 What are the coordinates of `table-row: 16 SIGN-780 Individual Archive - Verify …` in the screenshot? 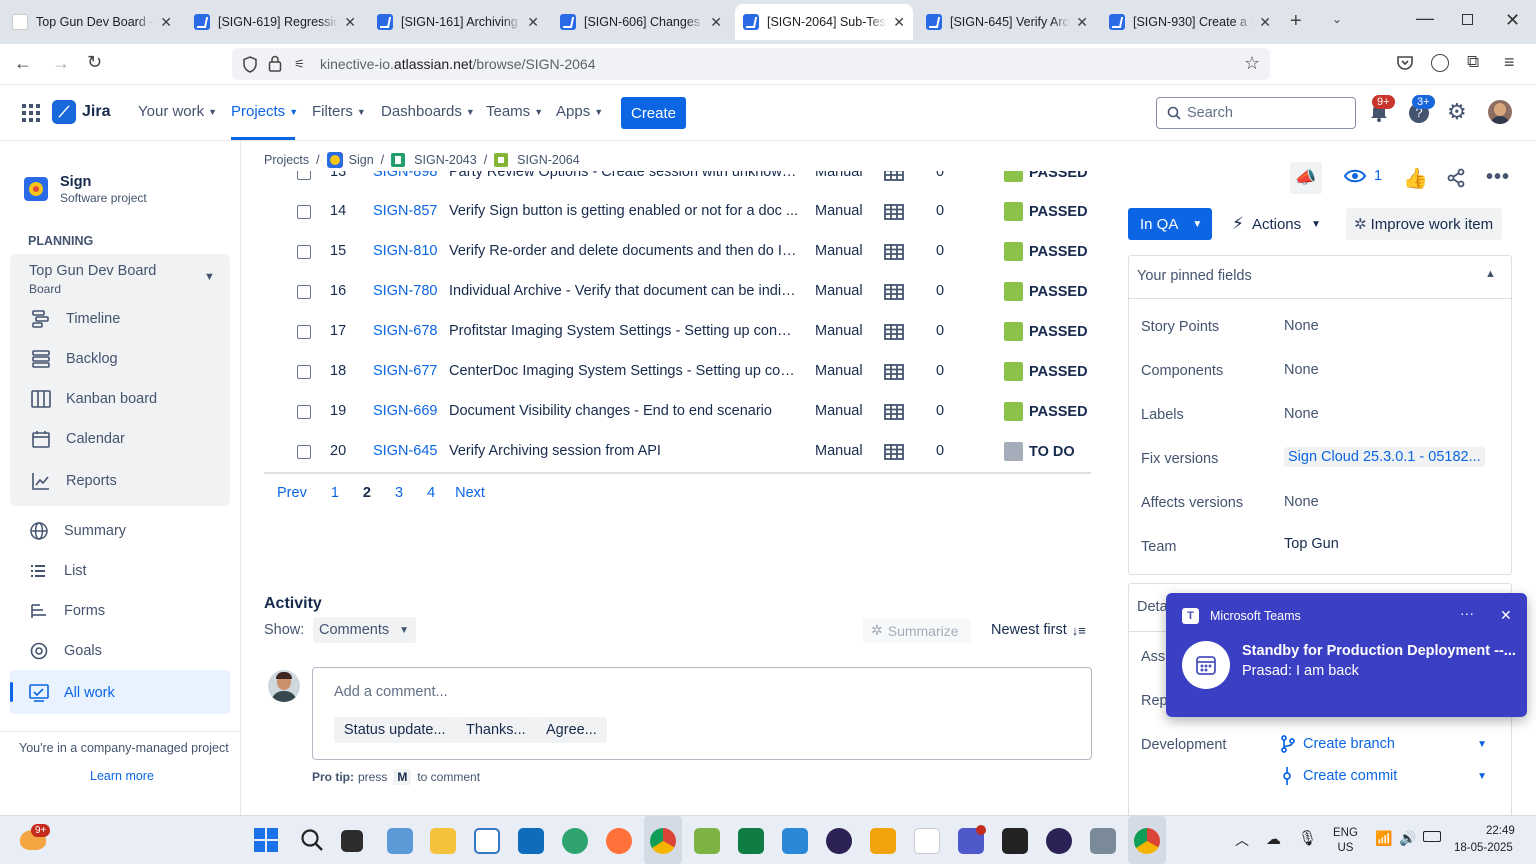 It's located at (677, 292).